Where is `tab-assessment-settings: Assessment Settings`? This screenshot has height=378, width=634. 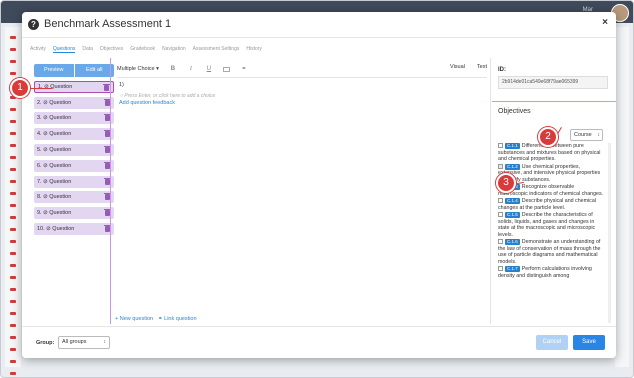 tab-assessment-settings: Assessment Settings is located at coordinates (216, 49).